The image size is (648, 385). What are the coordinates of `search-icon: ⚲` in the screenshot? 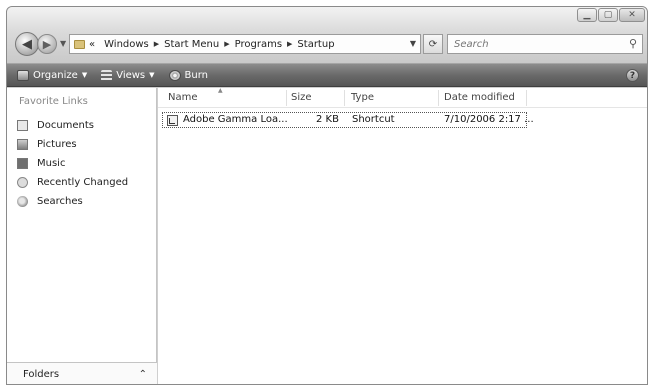 It's located at (633, 43).